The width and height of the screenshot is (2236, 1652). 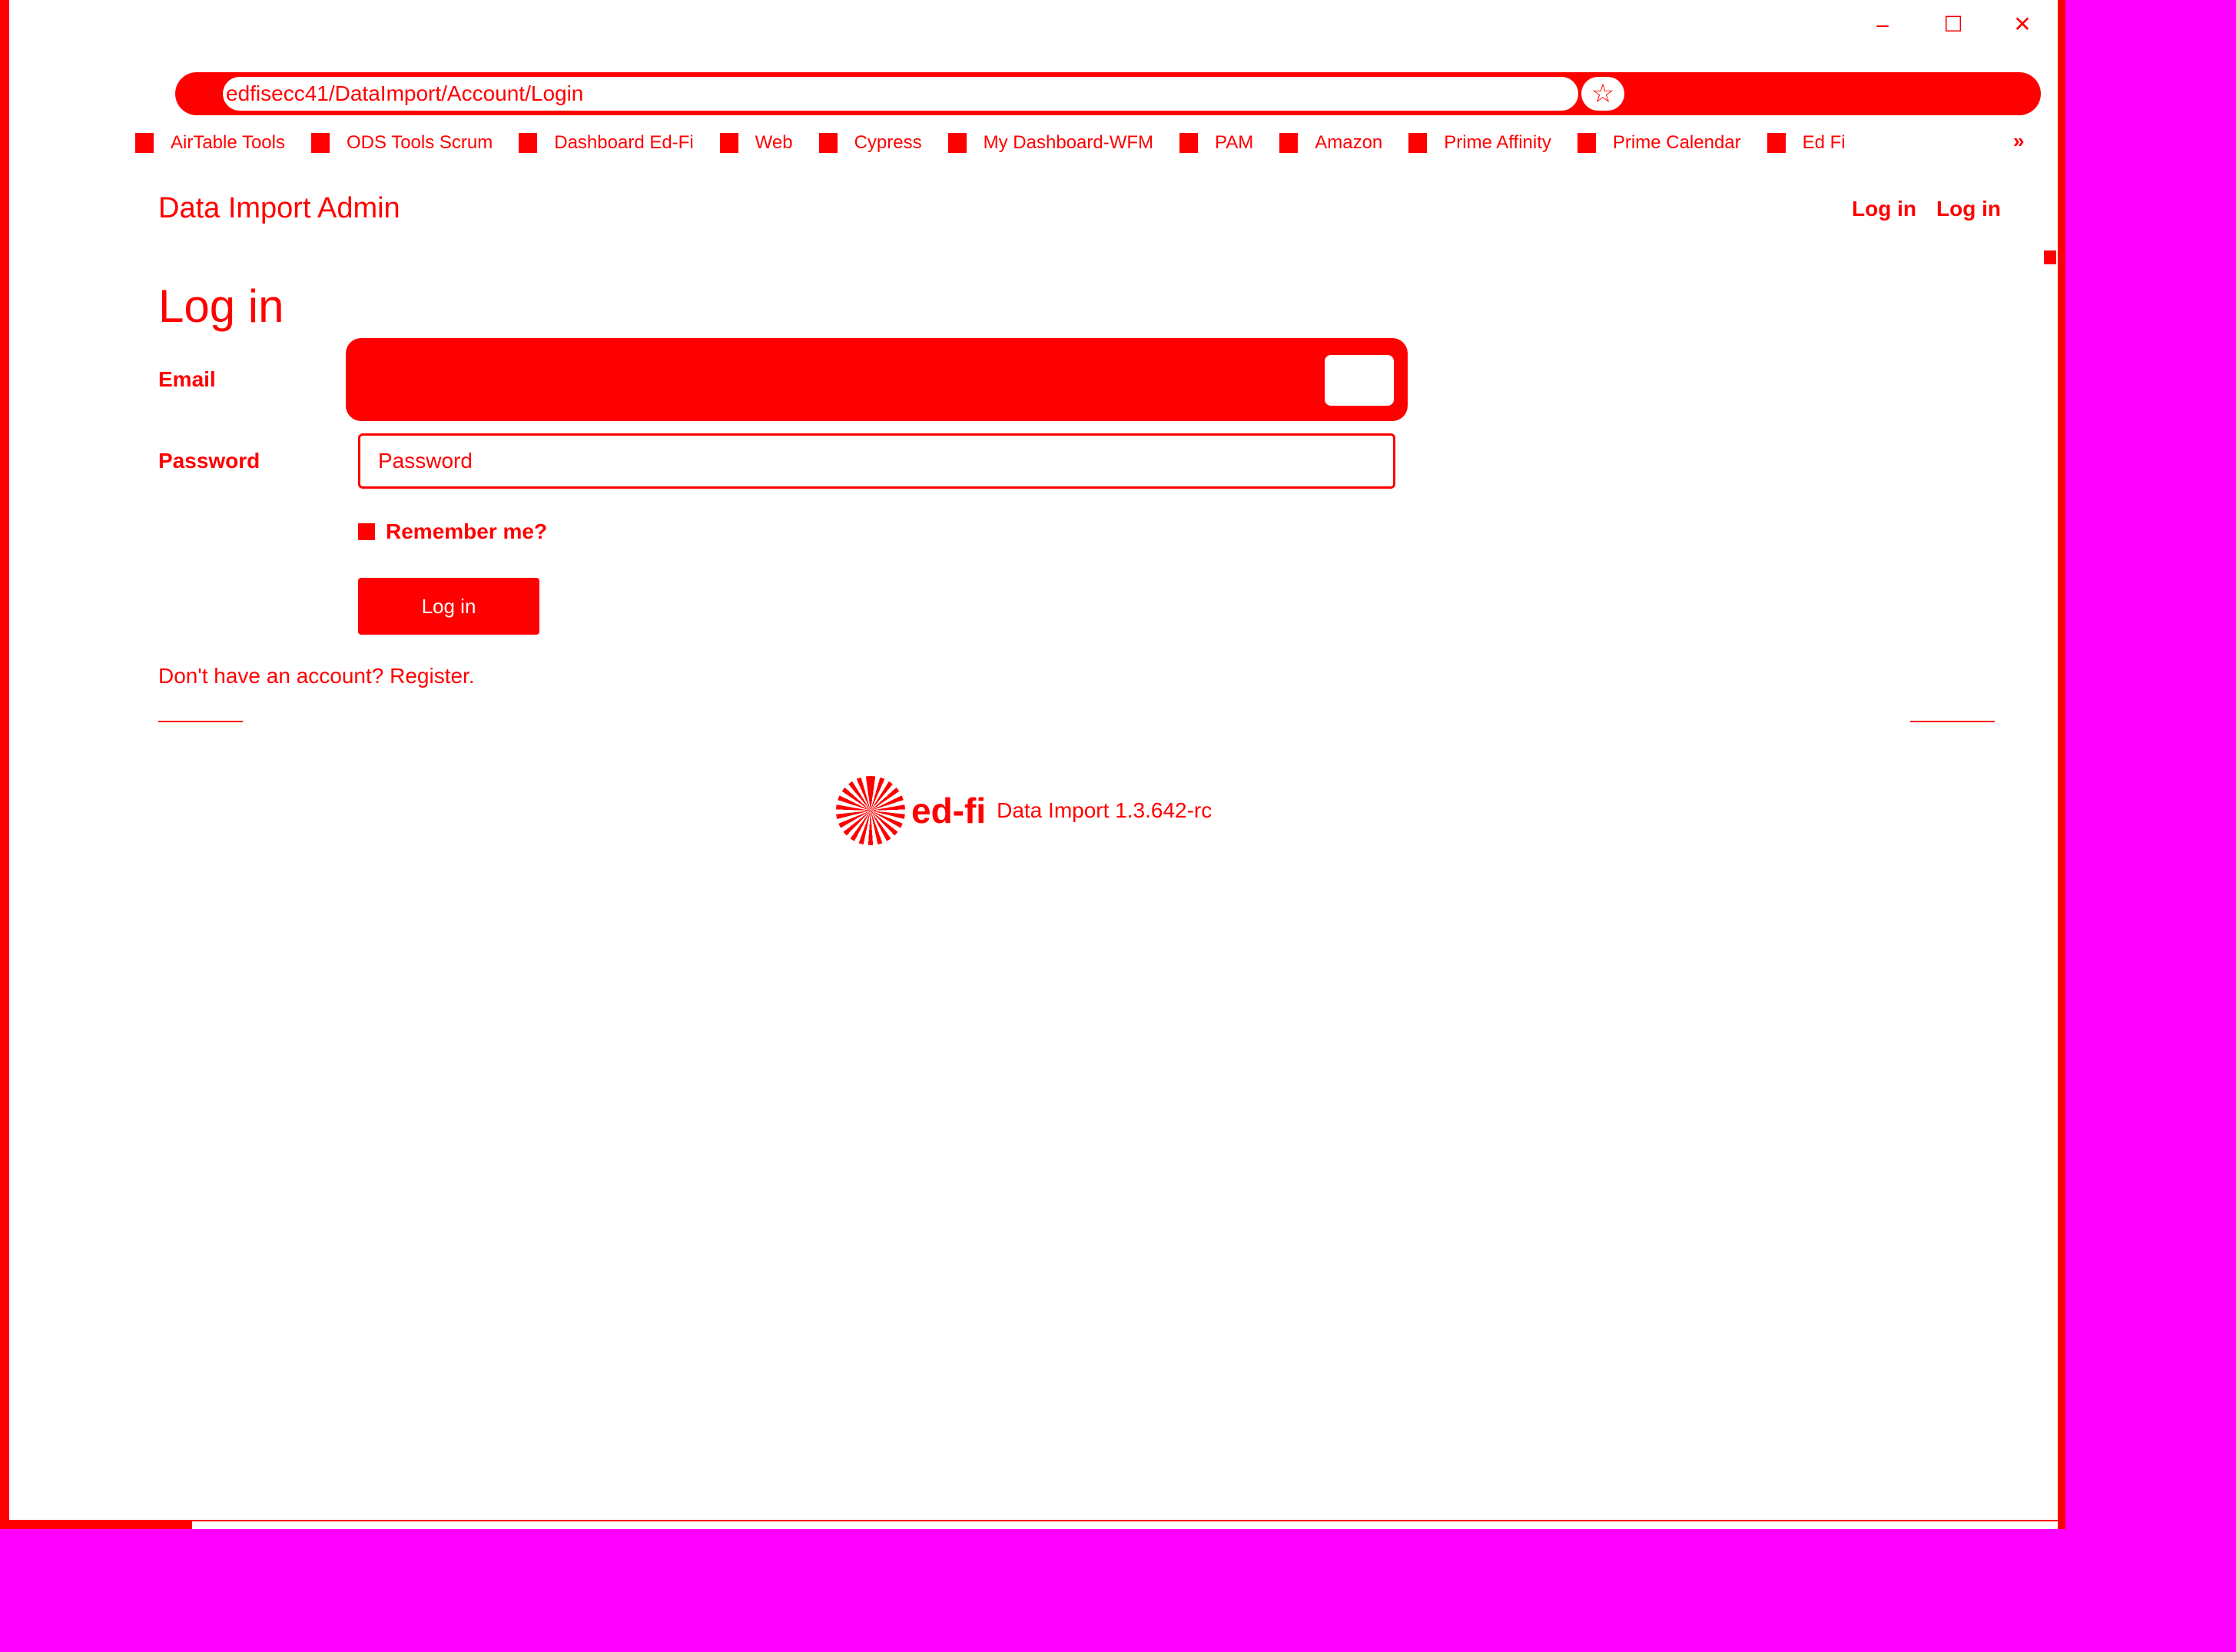 What do you see at coordinates (1676, 142) in the screenshot?
I see `bookmark-label: Prime Calendar` at bounding box center [1676, 142].